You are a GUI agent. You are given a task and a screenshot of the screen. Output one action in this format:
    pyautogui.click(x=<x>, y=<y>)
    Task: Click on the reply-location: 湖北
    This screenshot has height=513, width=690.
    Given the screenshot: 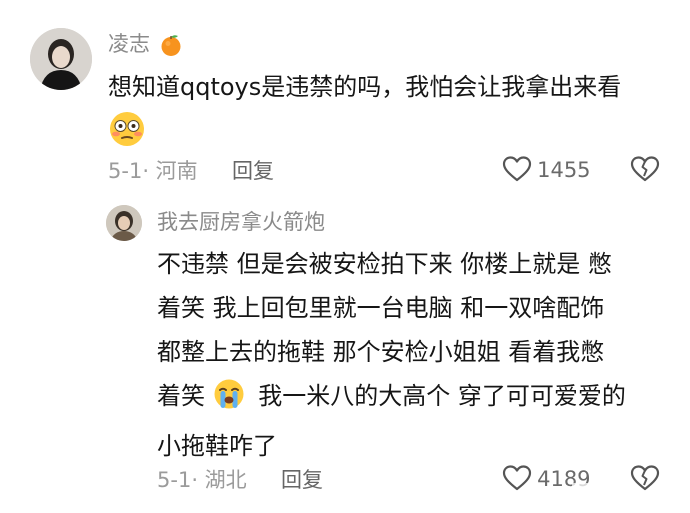 What is the action you would take?
    pyautogui.click(x=225, y=480)
    